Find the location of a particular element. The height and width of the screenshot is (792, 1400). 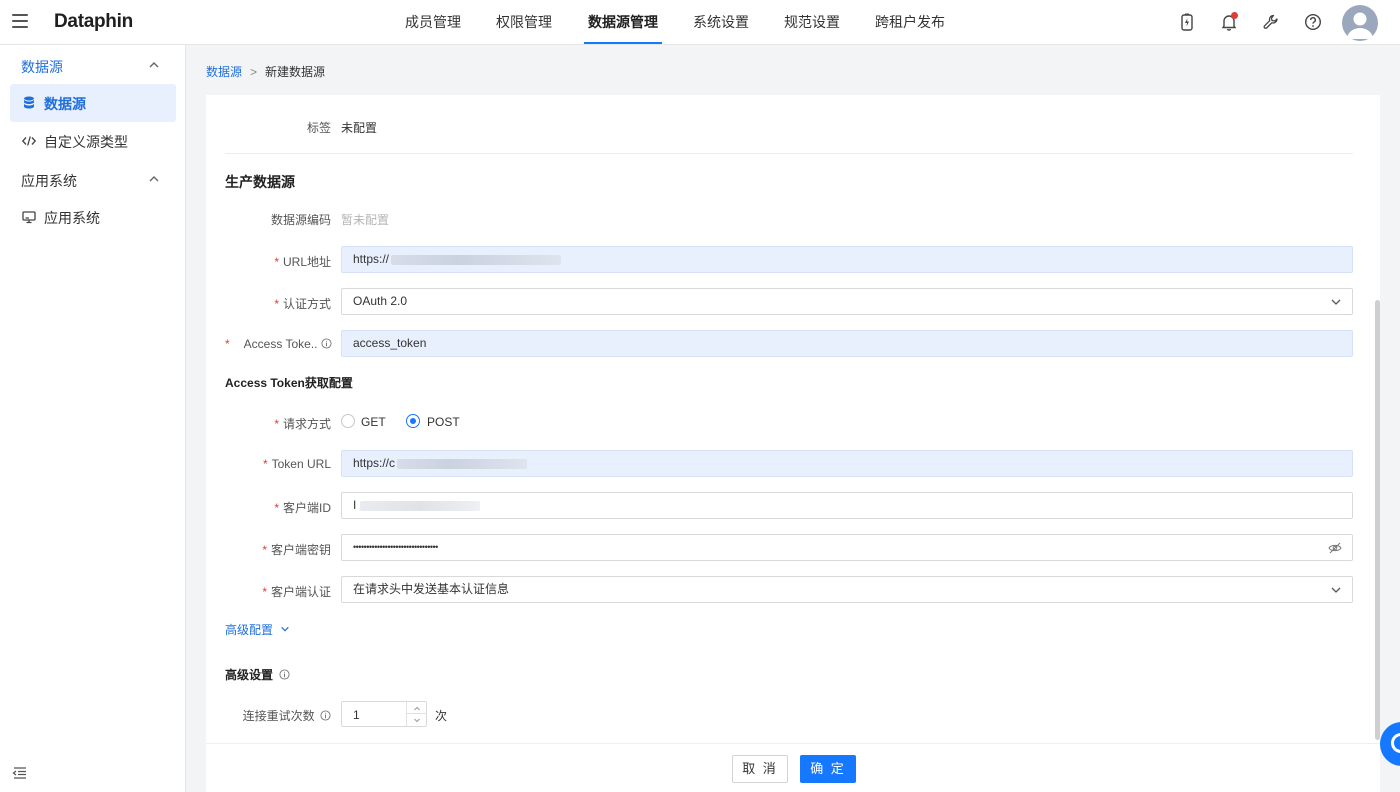

client-auth-value: 在请求头中发送基本认证信息 is located at coordinates (431, 589).